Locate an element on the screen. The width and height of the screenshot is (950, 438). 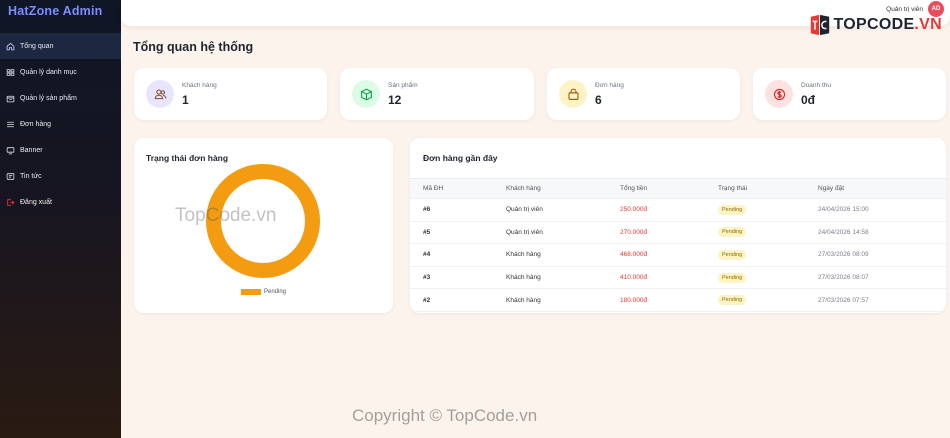
column-header: Tổng tiền is located at coordinates (669, 188).